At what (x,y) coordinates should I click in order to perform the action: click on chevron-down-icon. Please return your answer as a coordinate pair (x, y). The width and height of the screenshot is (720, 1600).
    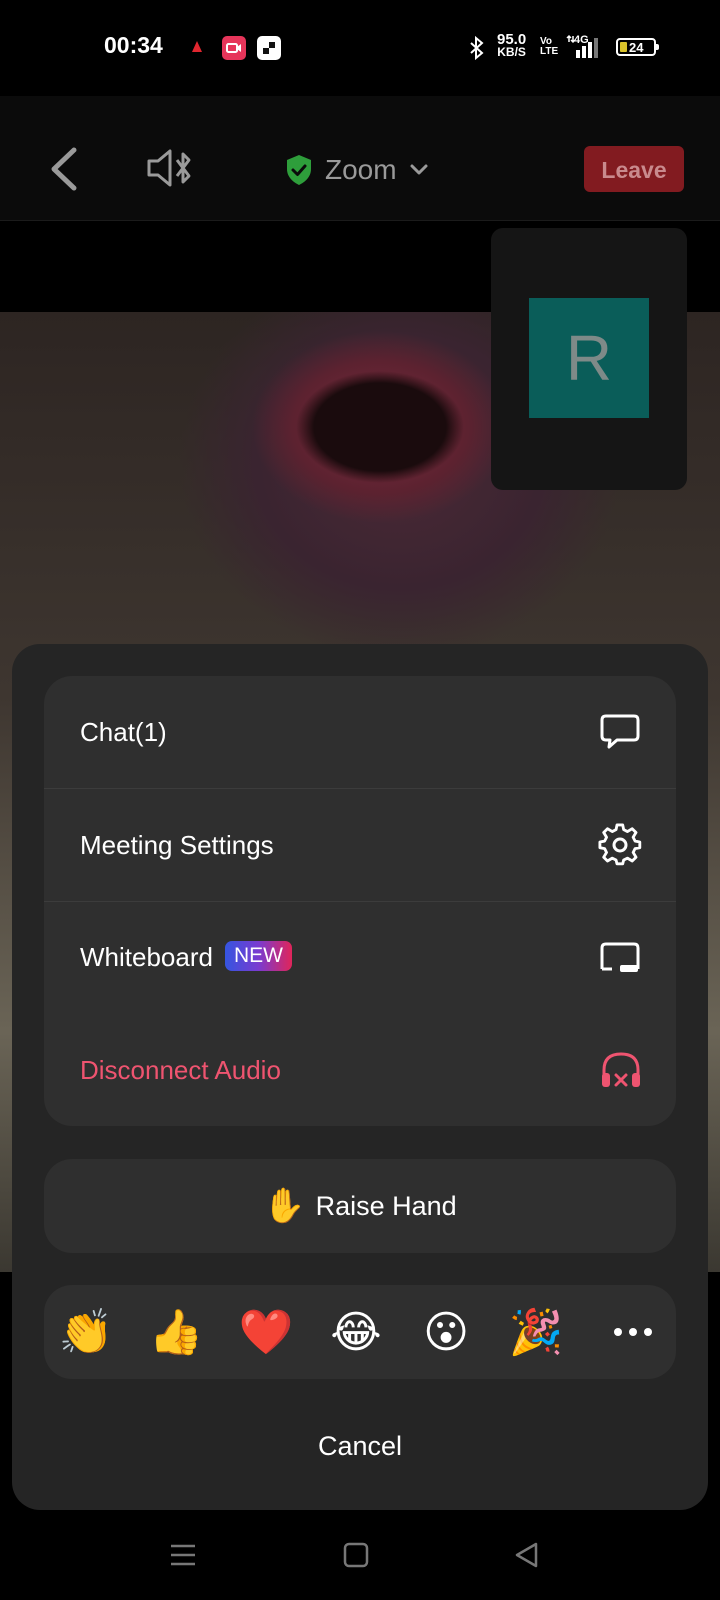
    Looking at the image, I should click on (419, 169).